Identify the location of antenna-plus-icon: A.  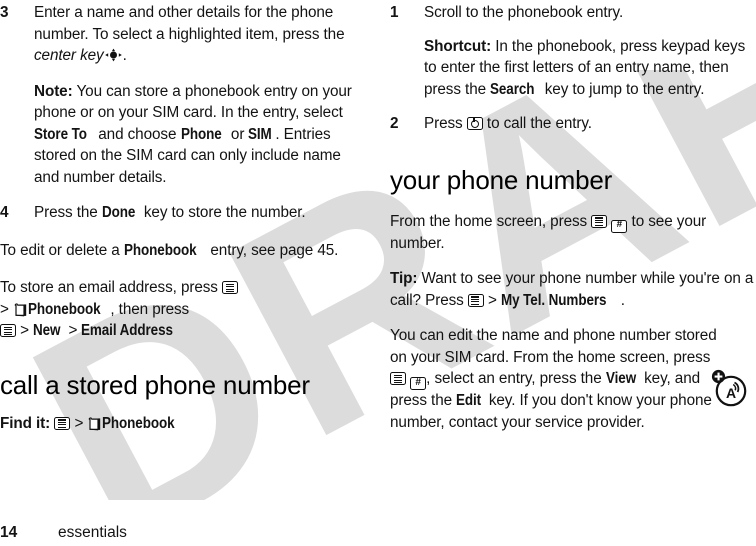
(729, 388).